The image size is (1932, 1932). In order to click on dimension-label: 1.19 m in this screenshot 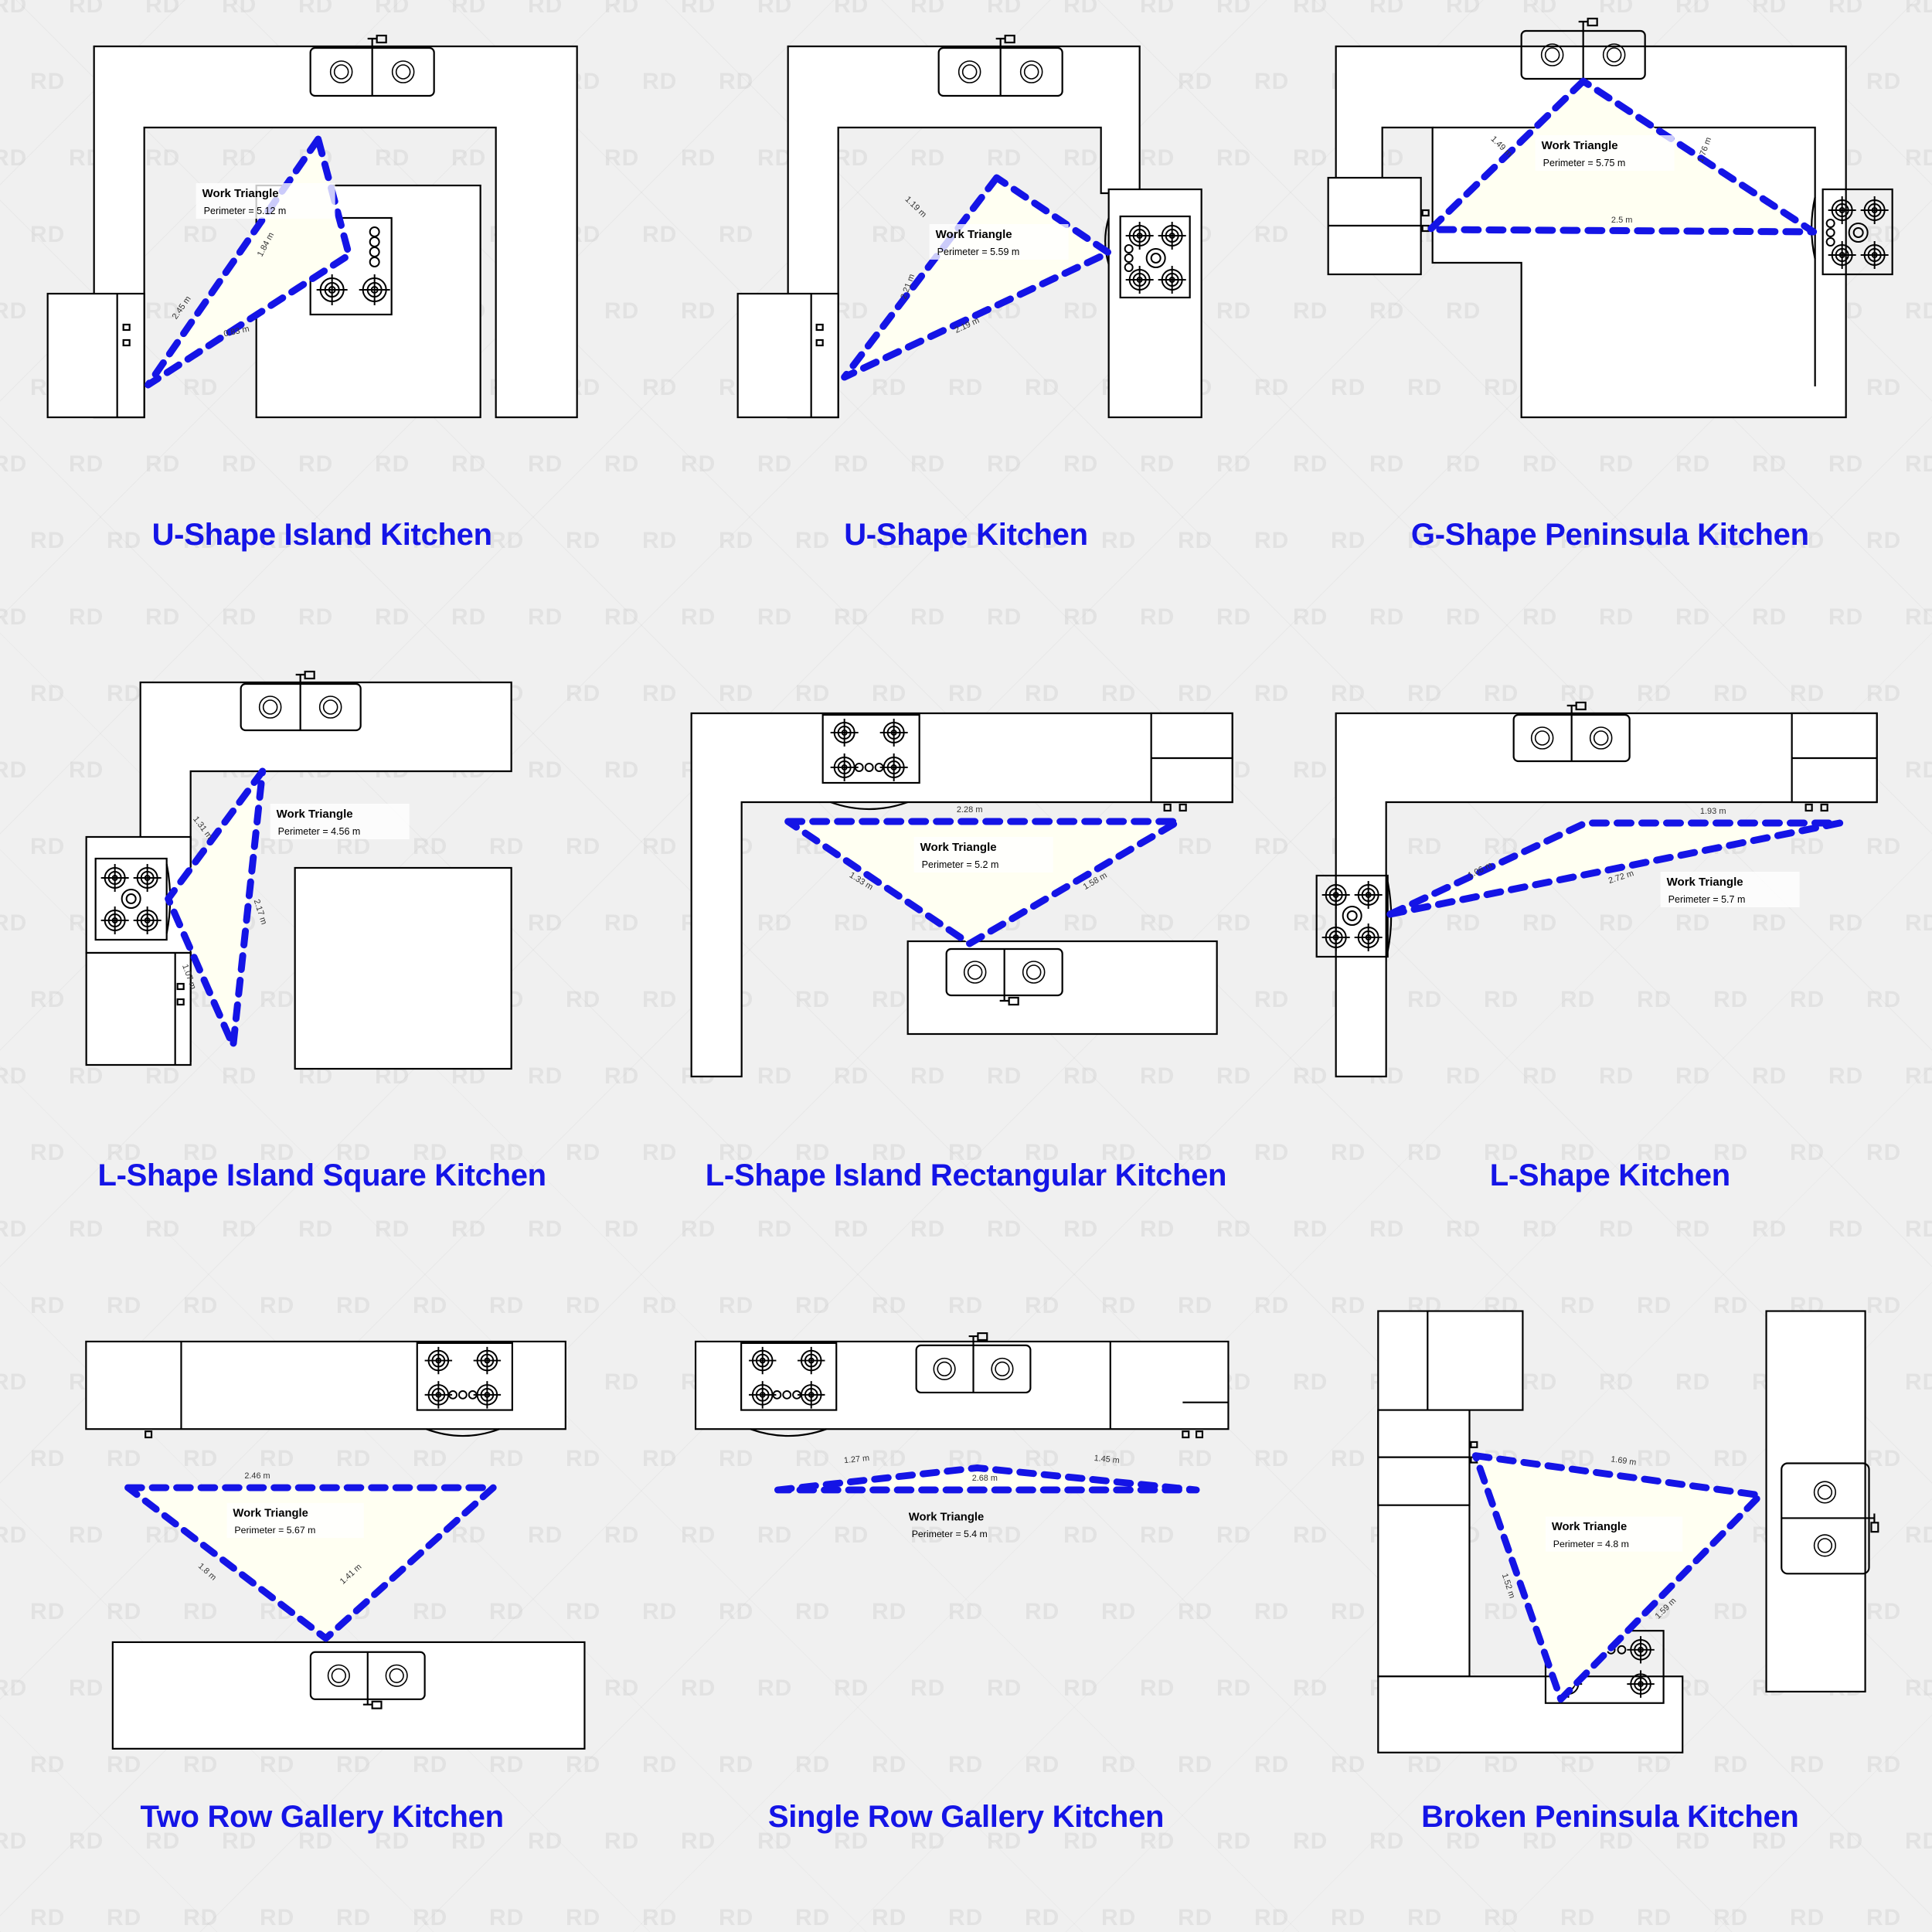, I will do `click(916, 207)`.